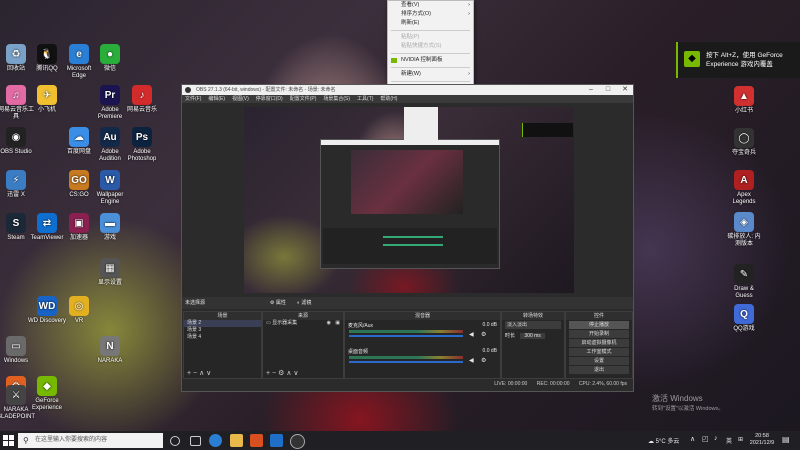 The width and height of the screenshot is (800, 450). Describe the element at coordinates (288, 373) in the screenshot. I see `source-up-button: ∧` at that location.